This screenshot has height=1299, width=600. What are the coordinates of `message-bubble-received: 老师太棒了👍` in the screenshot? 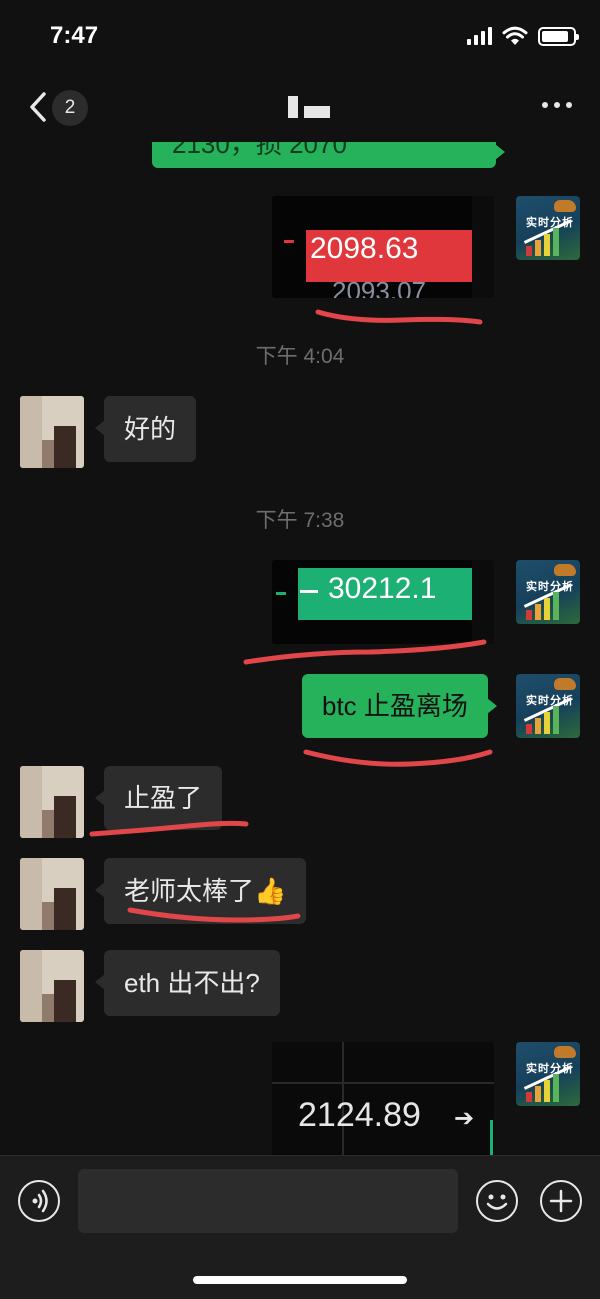 It's located at (200, 891).